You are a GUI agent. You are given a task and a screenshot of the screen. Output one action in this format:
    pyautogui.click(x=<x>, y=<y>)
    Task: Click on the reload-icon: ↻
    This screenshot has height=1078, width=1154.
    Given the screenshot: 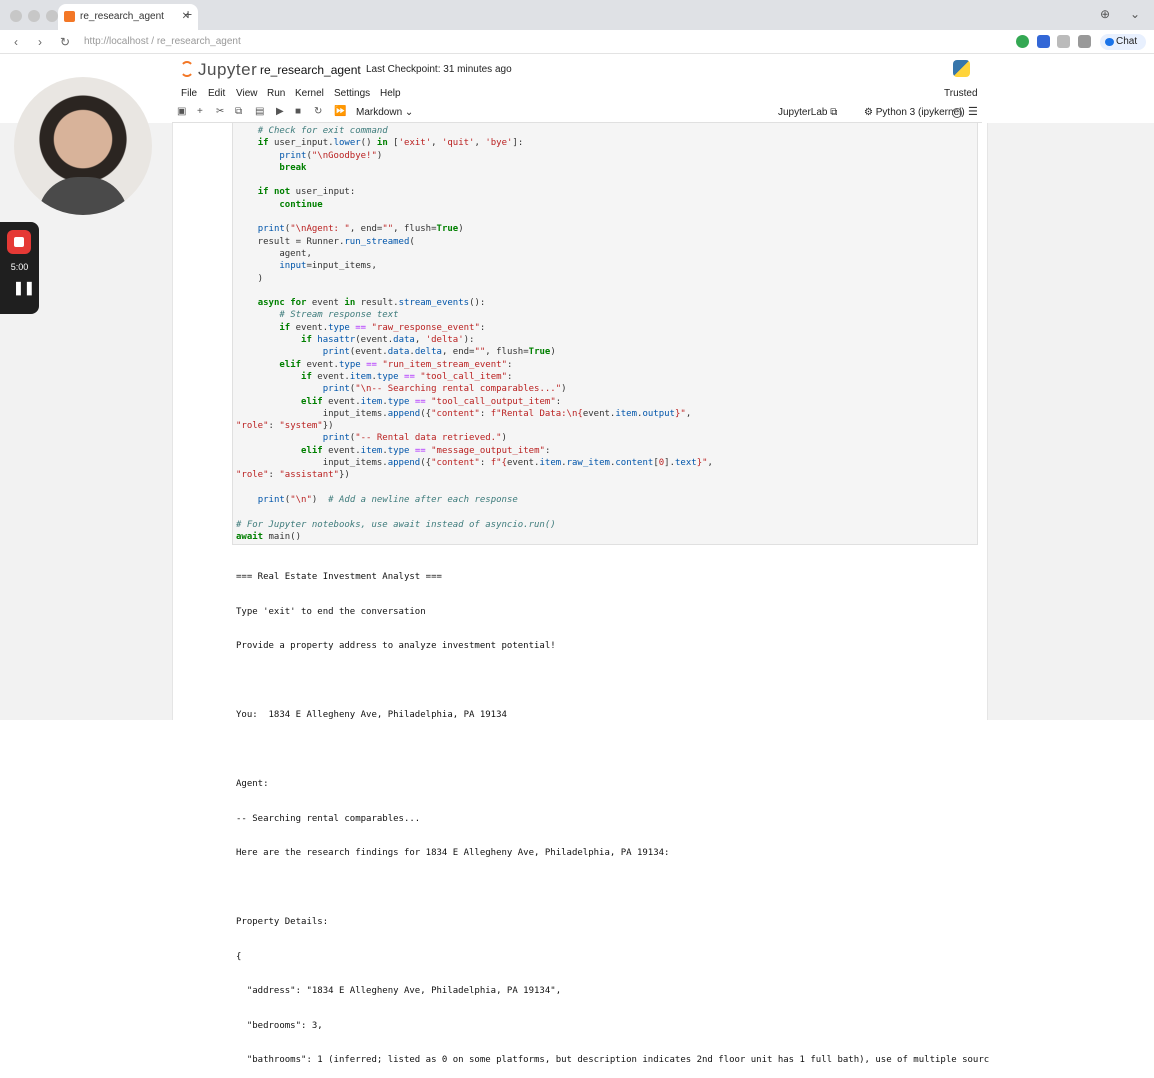 What is the action you would take?
    pyautogui.click(x=65, y=42)
    